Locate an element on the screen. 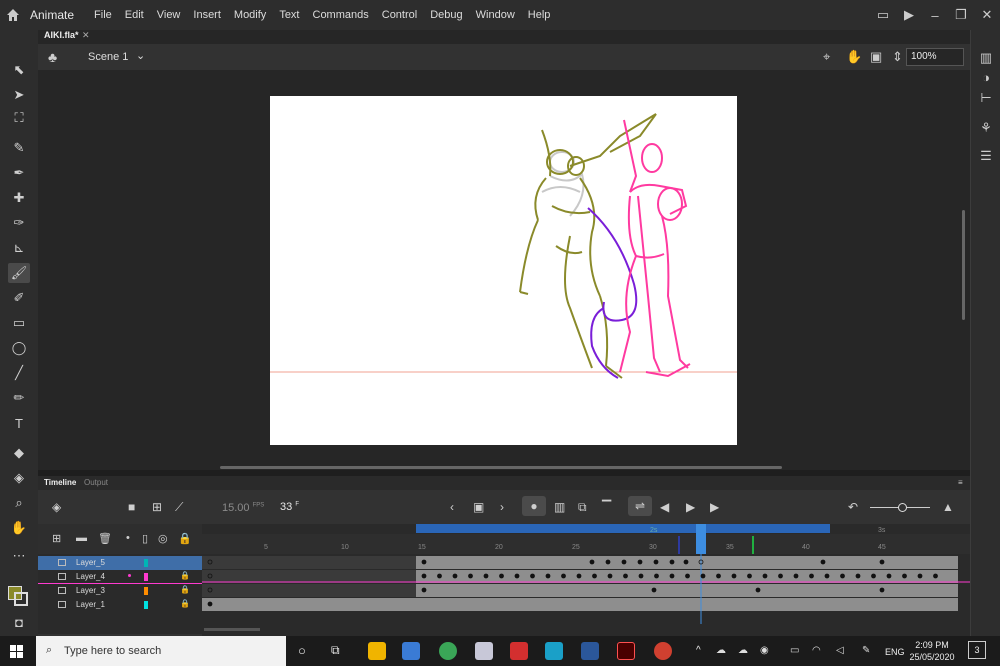 The image size is (1000, 666). rotate-stage-icon: ✋ is located at coordinates (854, 57).